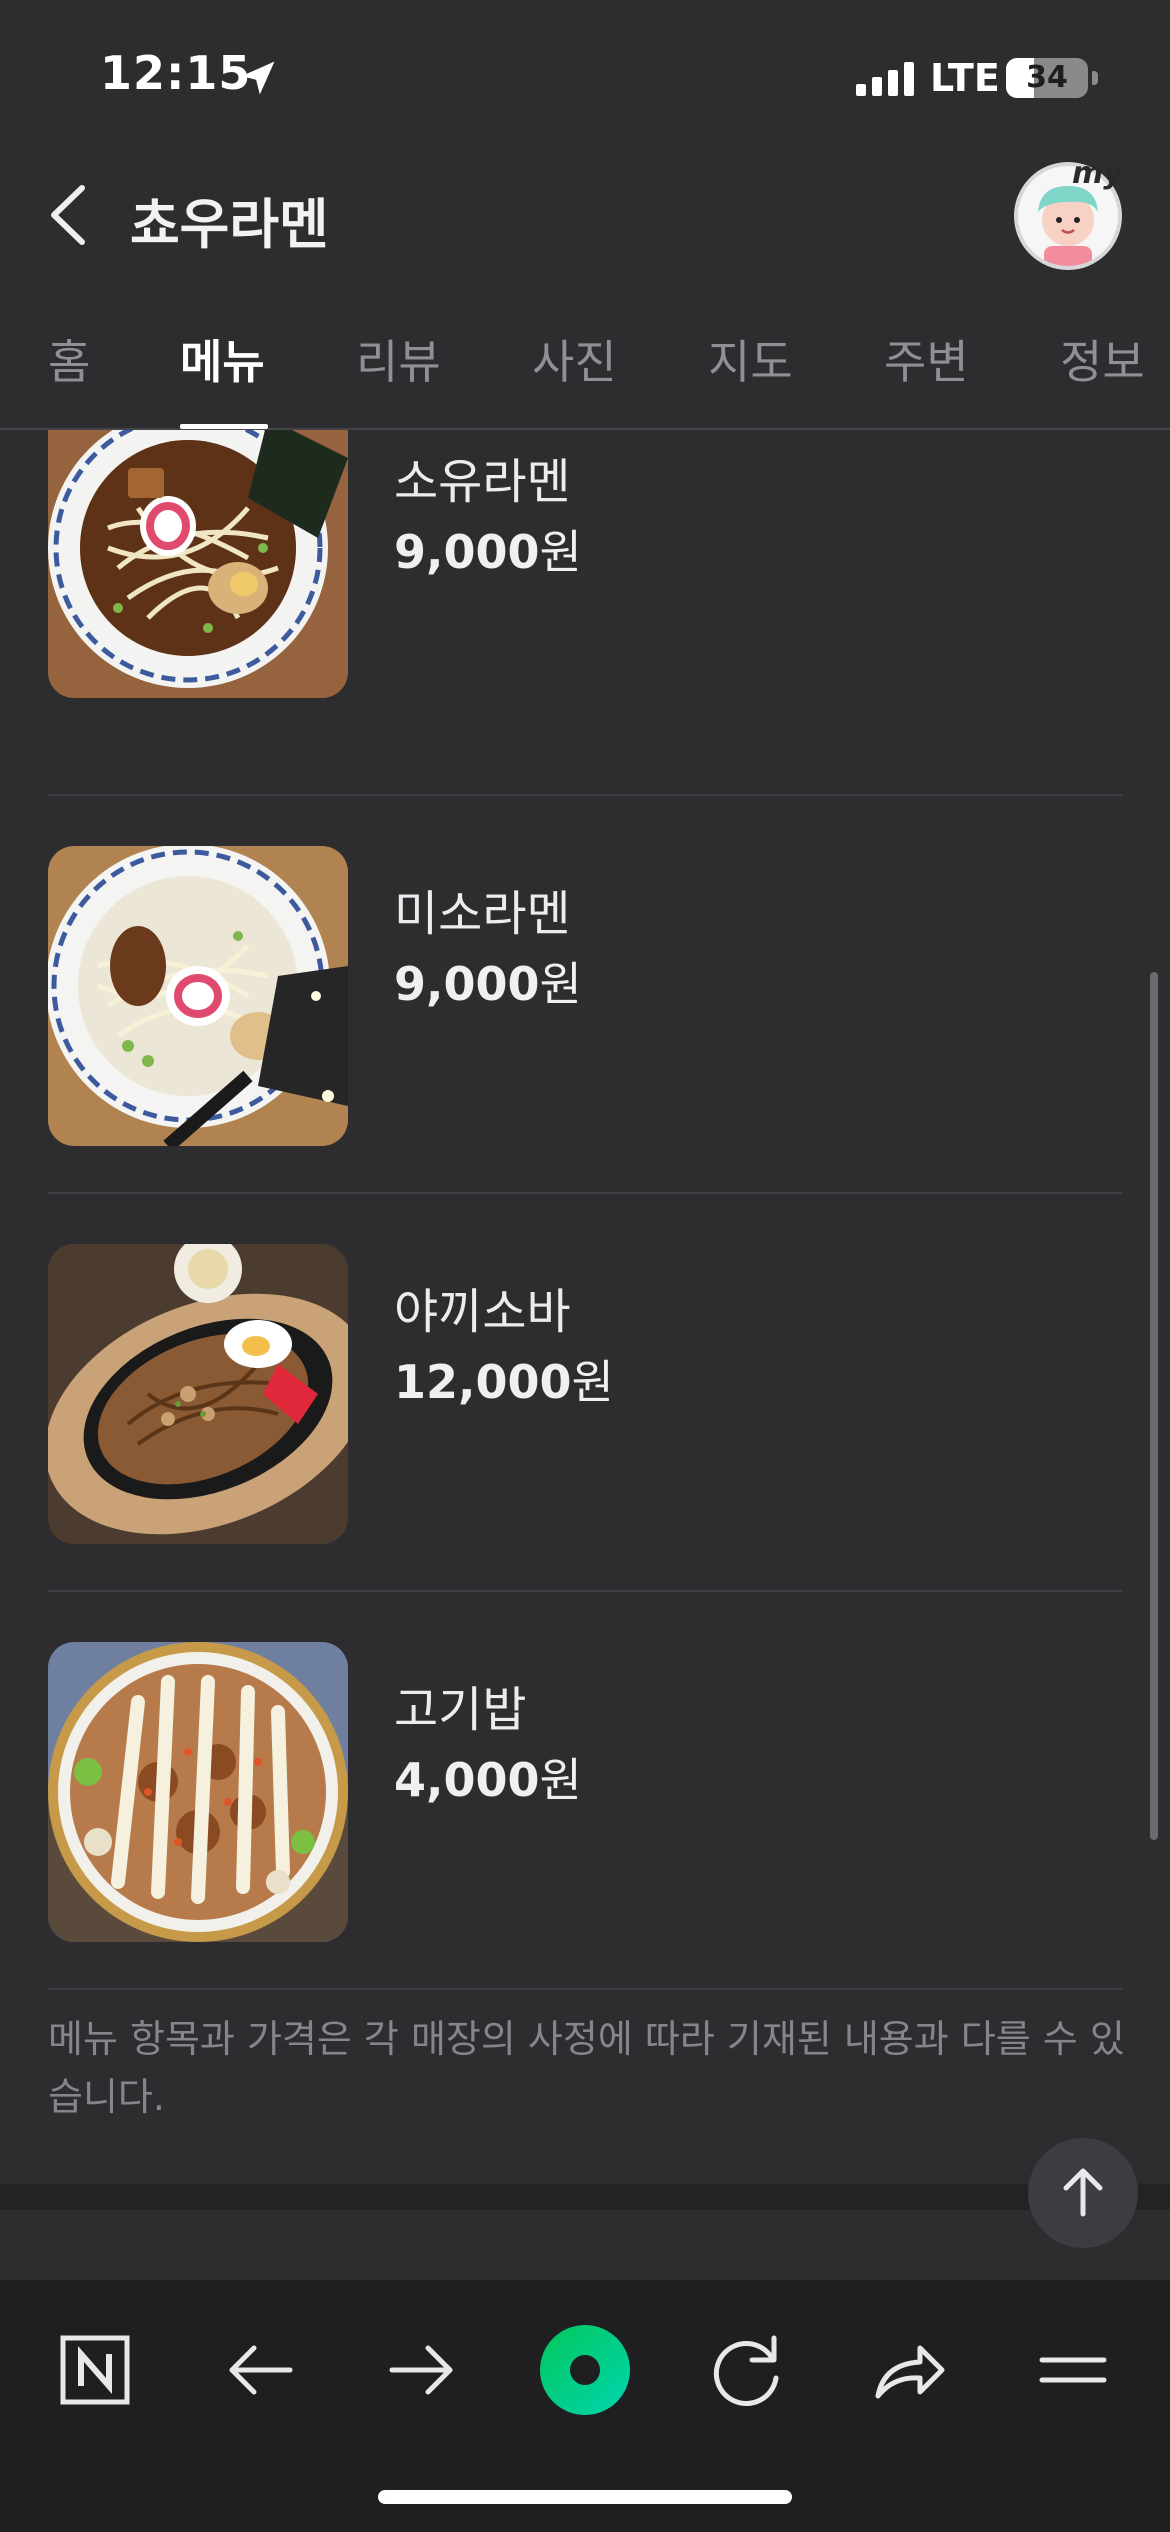 The width and height of the screenshot is (1170, 2532). What do you see at coordinates (585, 613) in the screenshot?
I see `menu-item: 소유라멘 9,000원` at bounding box center [585, 613].